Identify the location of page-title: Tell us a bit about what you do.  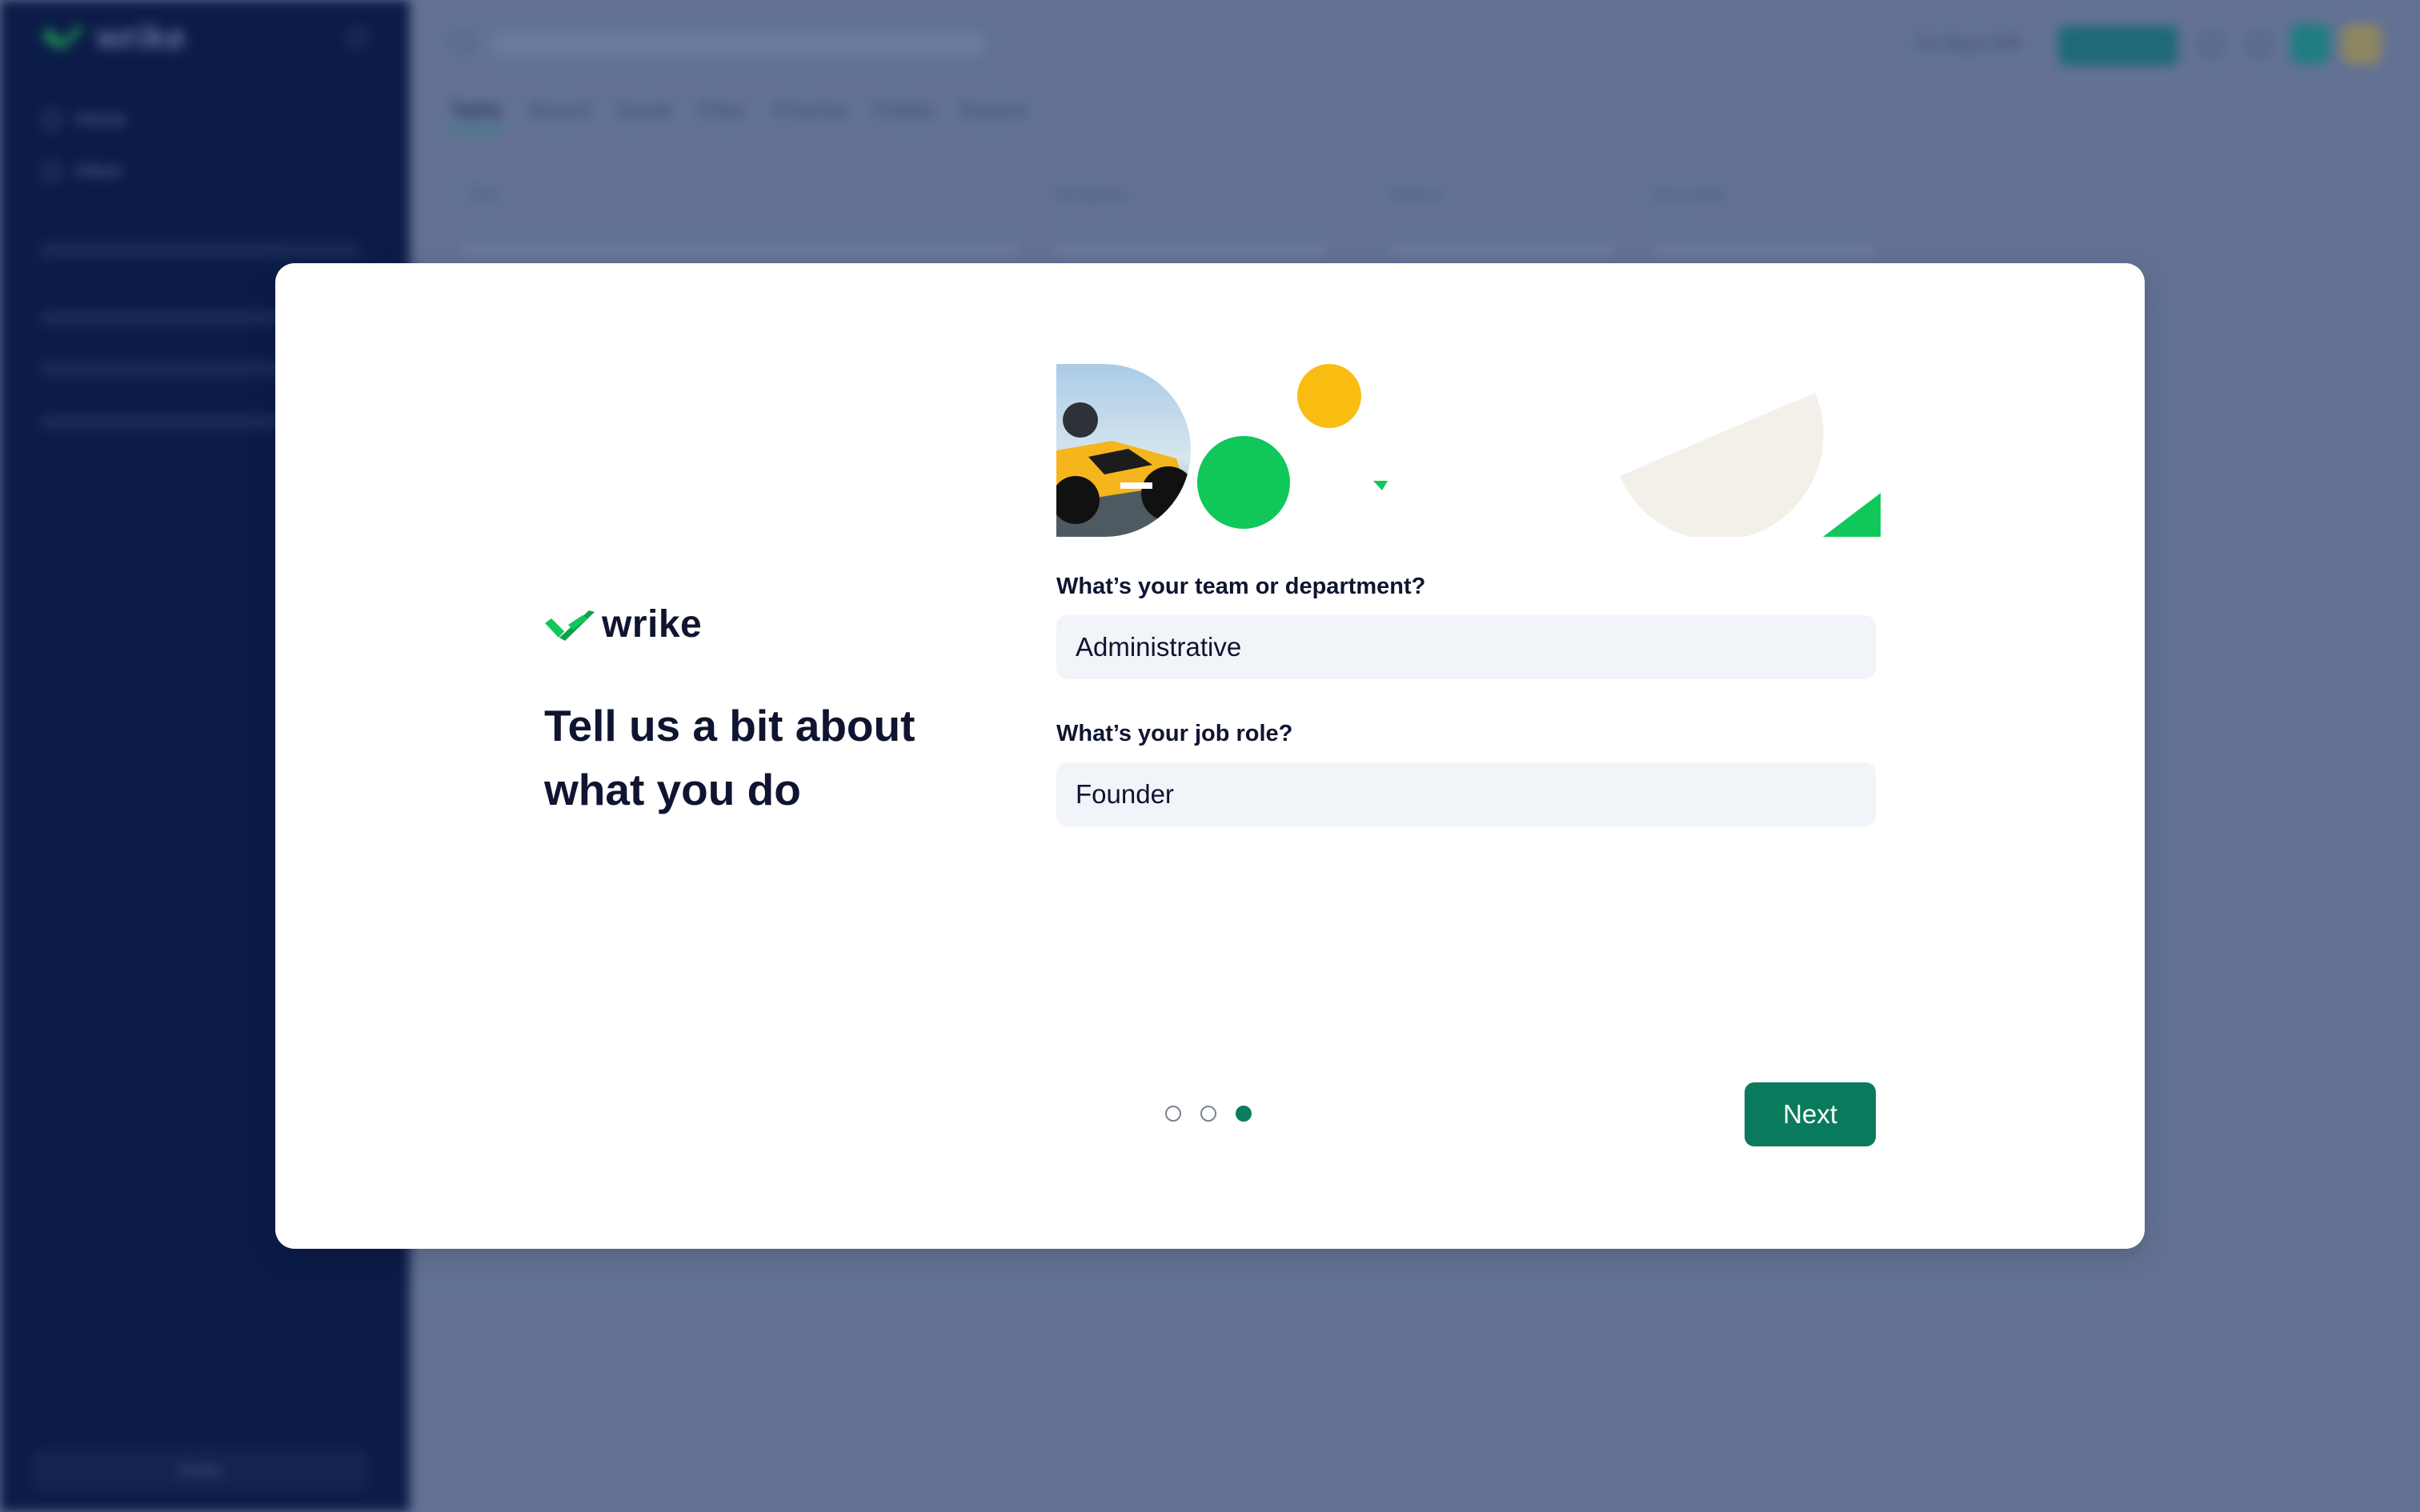
(768, 758).